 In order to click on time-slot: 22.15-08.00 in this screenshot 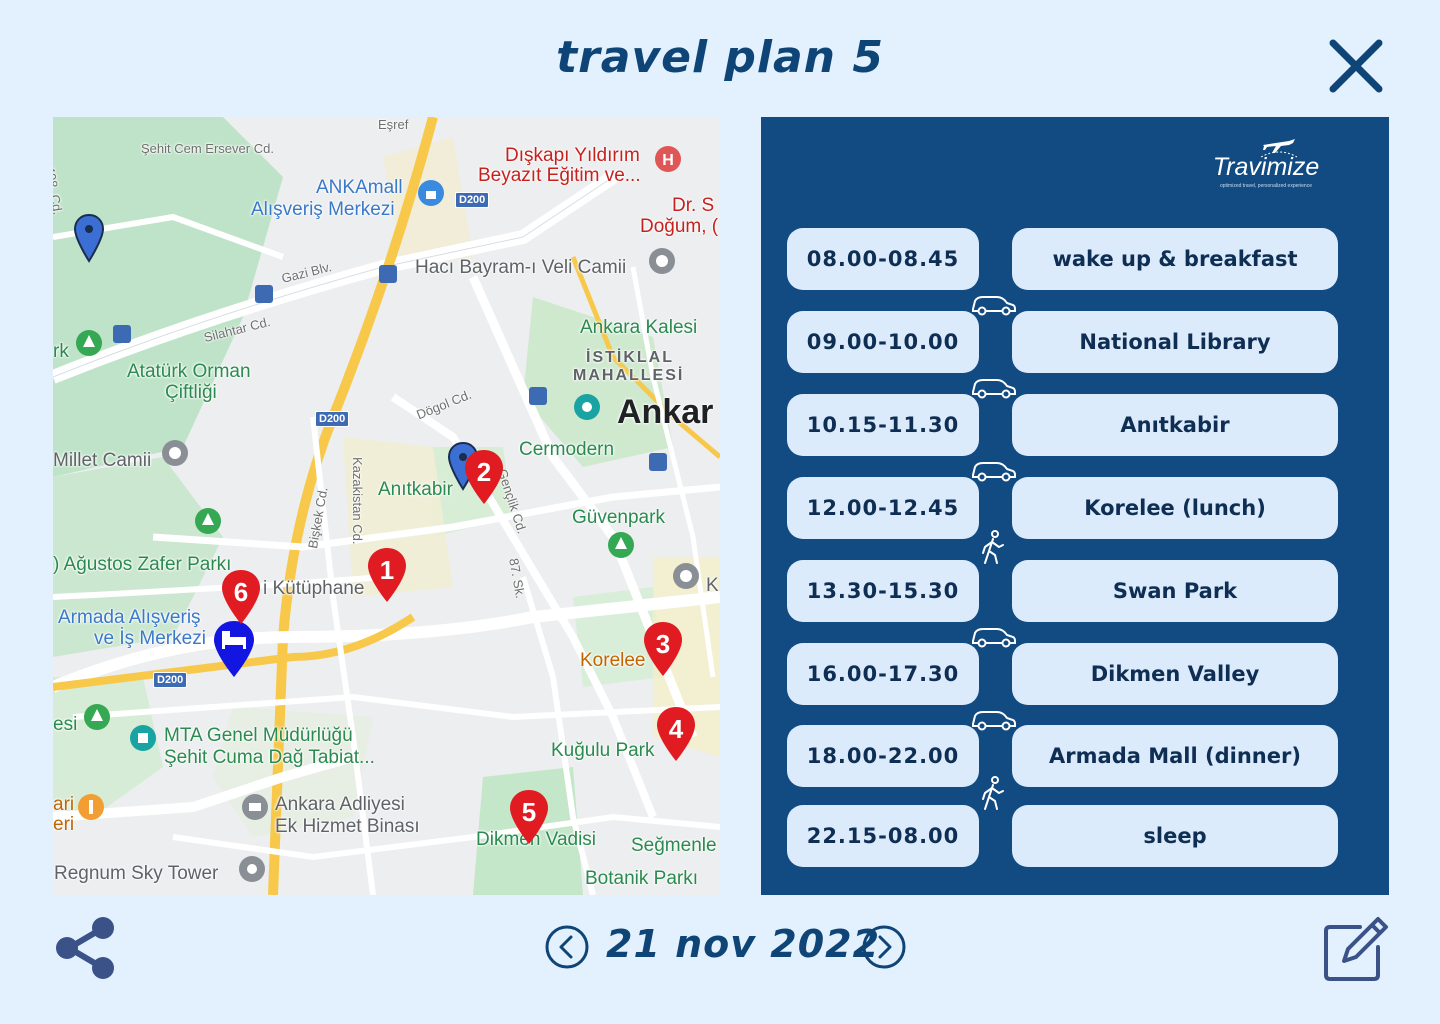, I will do `click(883, 836)`.